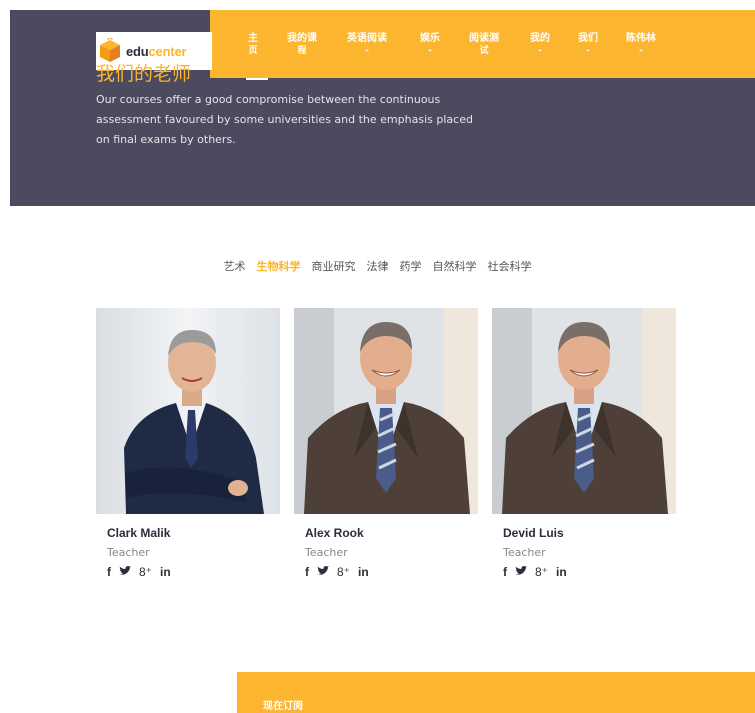 The height and width of the screenshot is (713, 755). What do you see at coordinates (156, 51) in the screenshot?
I see `logo-text: educenter` at bounding box center [156, 51].